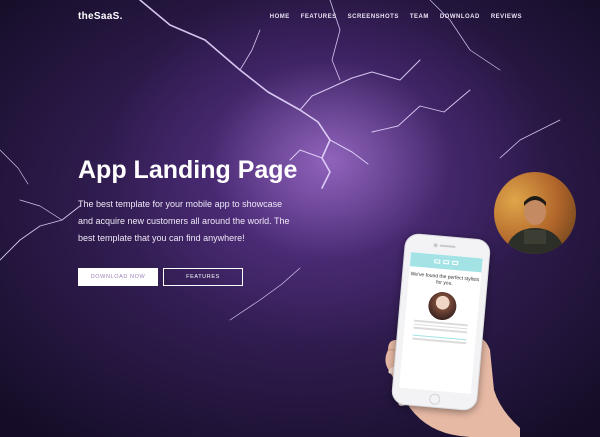 Image resolution: width=600 pixels, height=437 pixels. Describe the element at coordinates (188, 170) in the screenshot. I see `hero-title: App Landing Page` at that location.